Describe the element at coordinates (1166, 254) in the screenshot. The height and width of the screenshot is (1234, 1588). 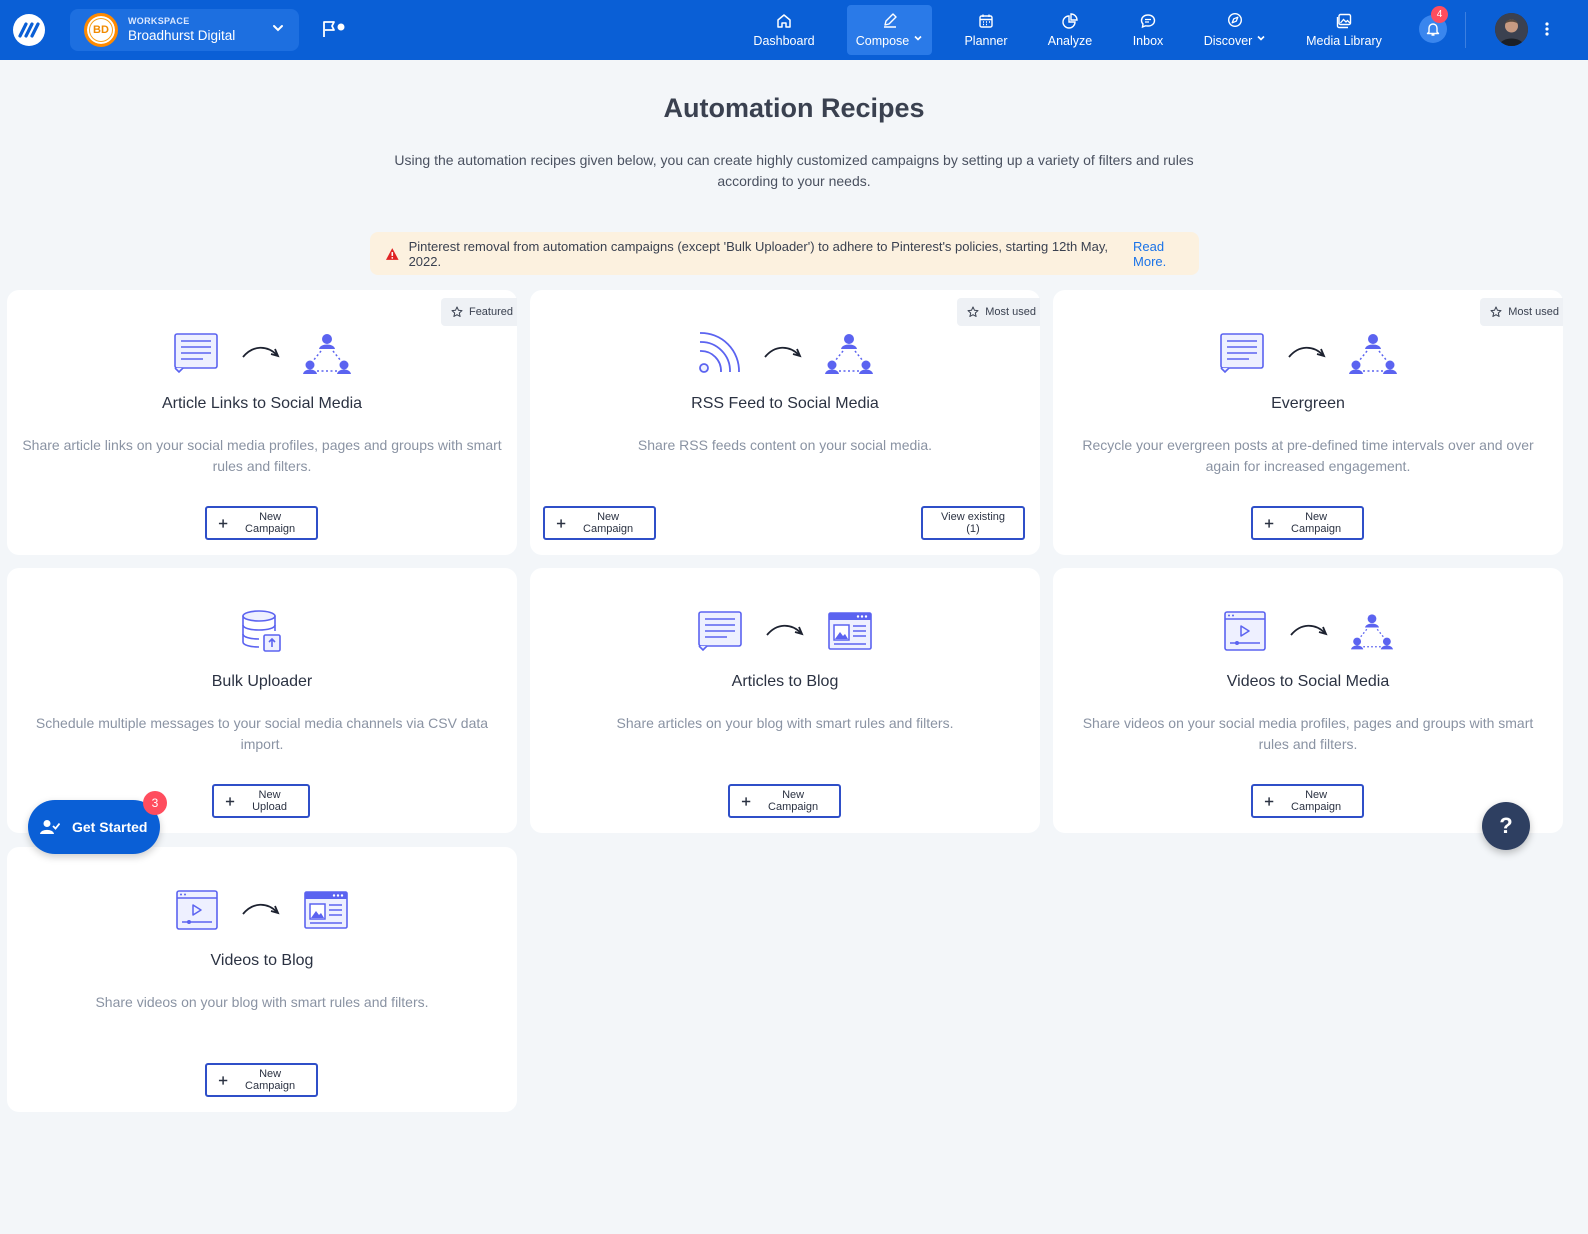
I see `read-more-link: Read More.` at that location.